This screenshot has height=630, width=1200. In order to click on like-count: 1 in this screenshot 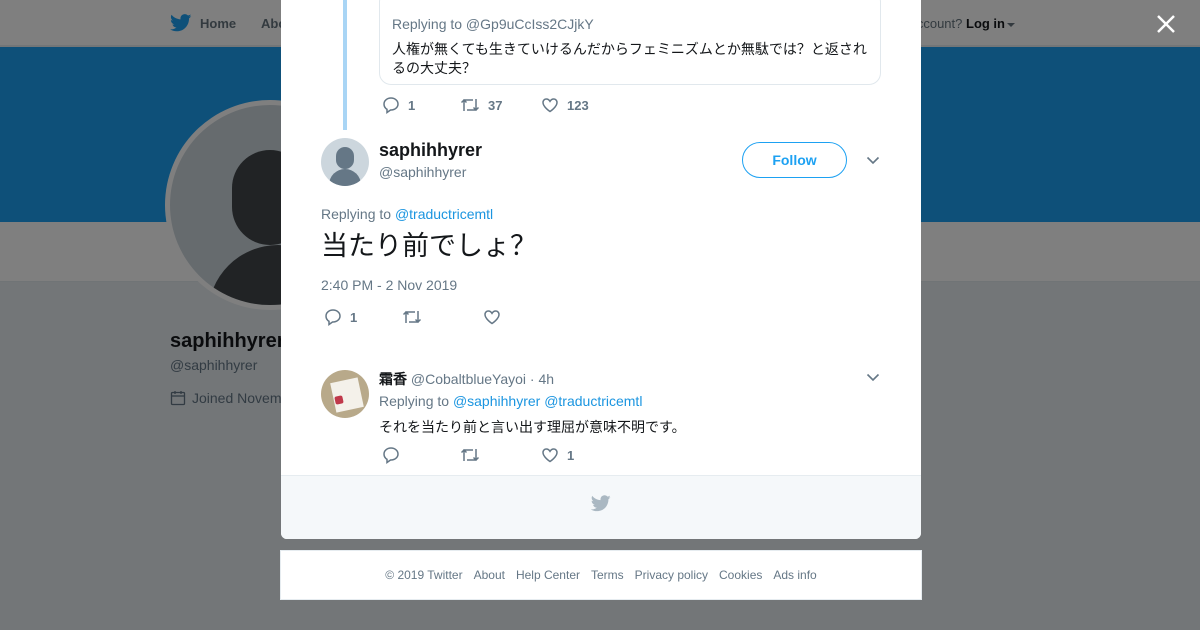, I will do `click(571, 455)`.